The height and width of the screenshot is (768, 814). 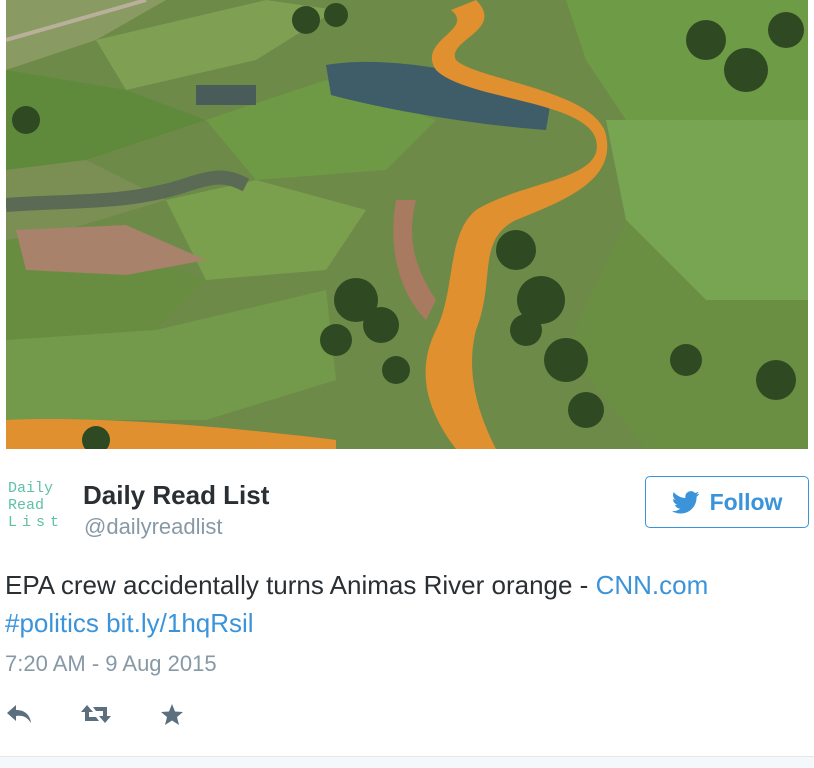 What do you see at coordinates (407, 762) in the screenshot?
I see `footer-divider` at bounding box center [407, 762].